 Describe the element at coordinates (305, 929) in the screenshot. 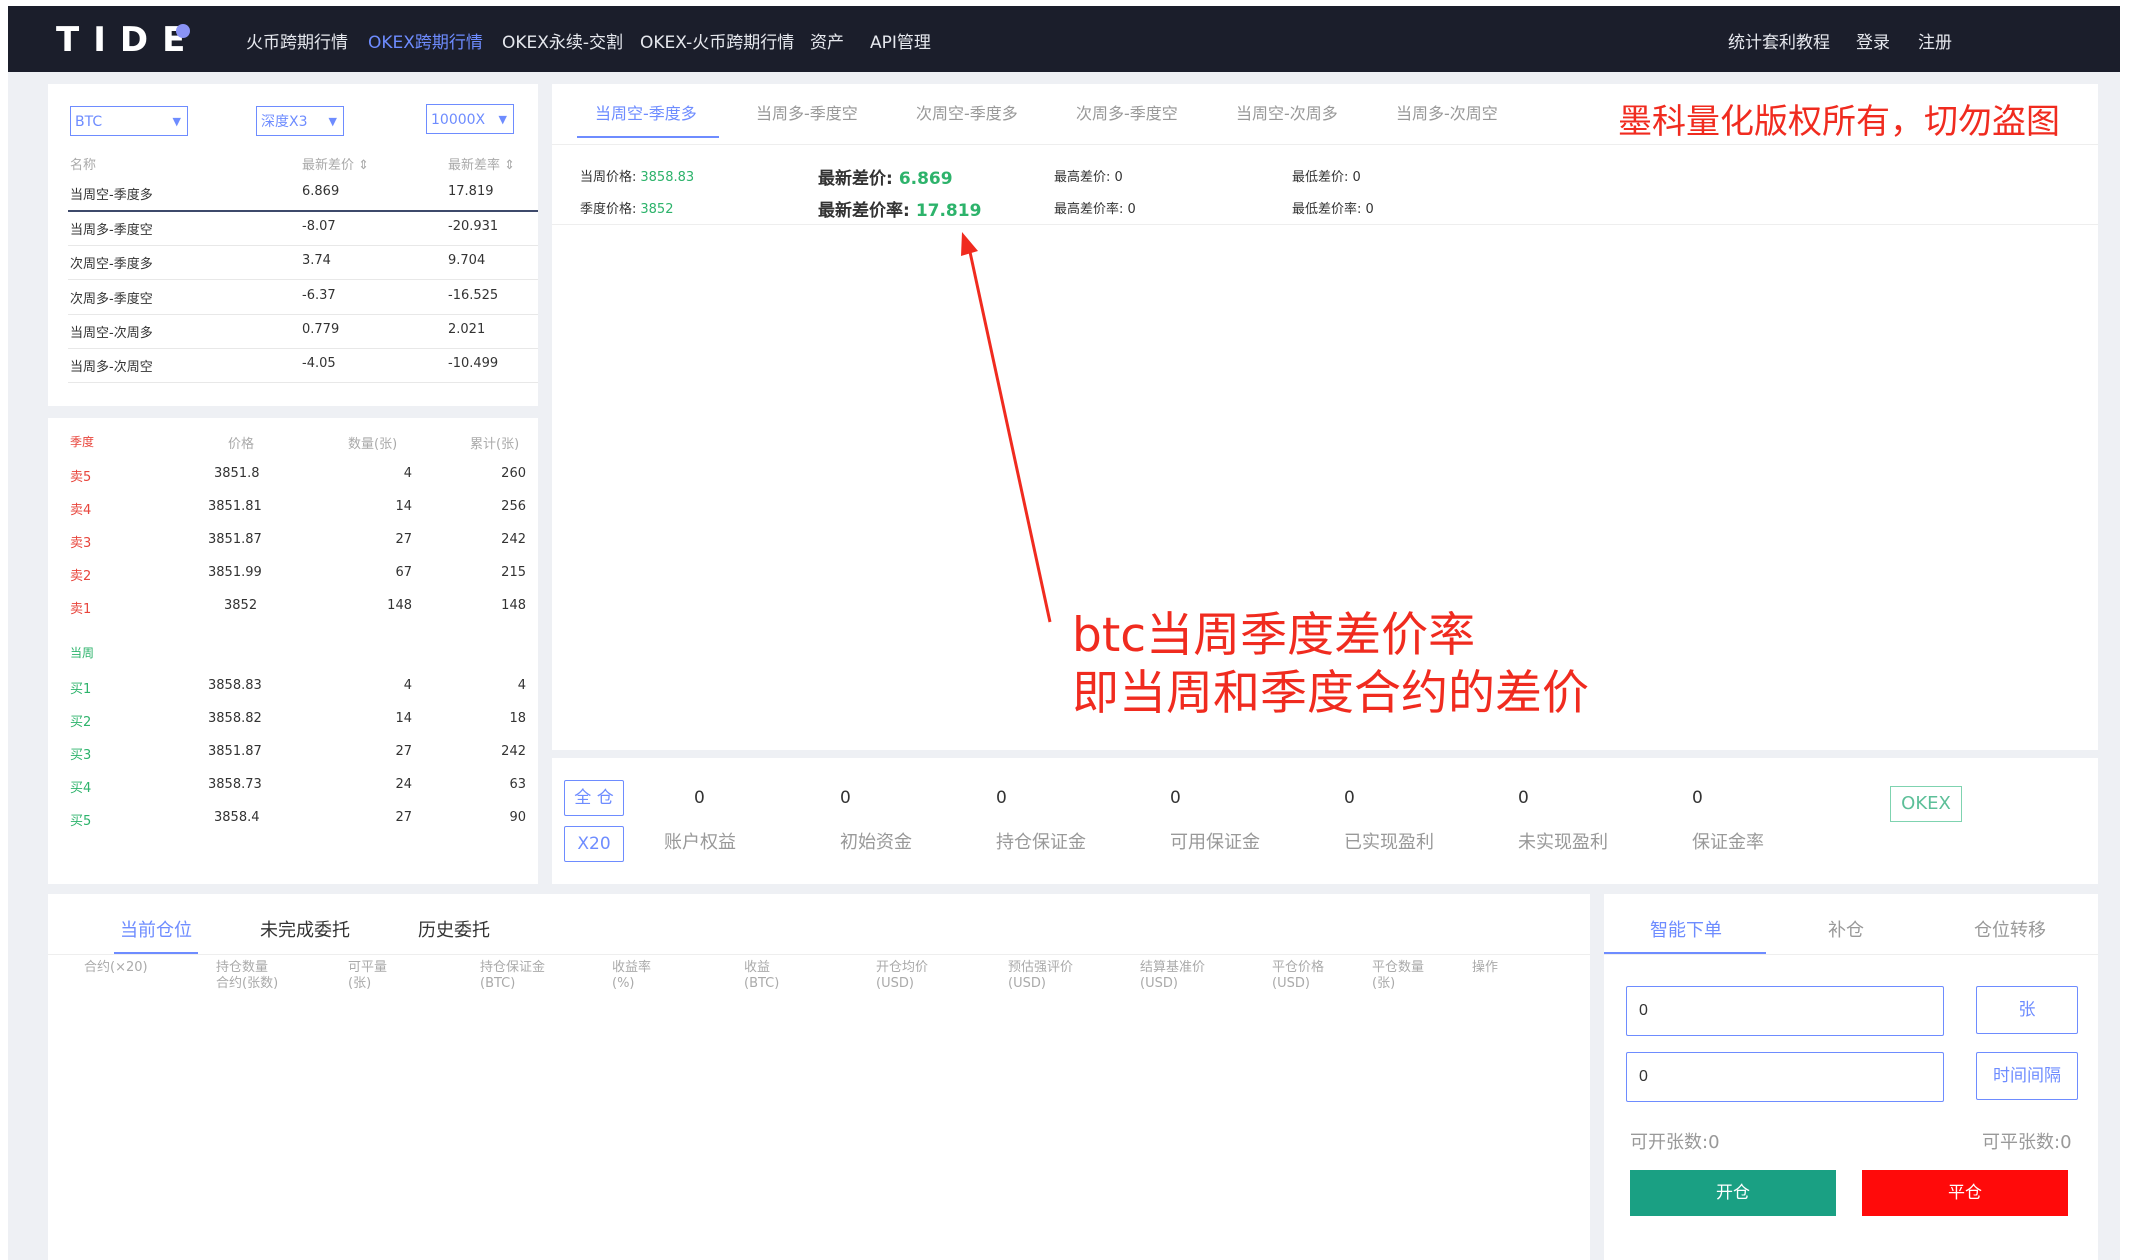

I see `tab-open-orders: 未完成委托` at that location.